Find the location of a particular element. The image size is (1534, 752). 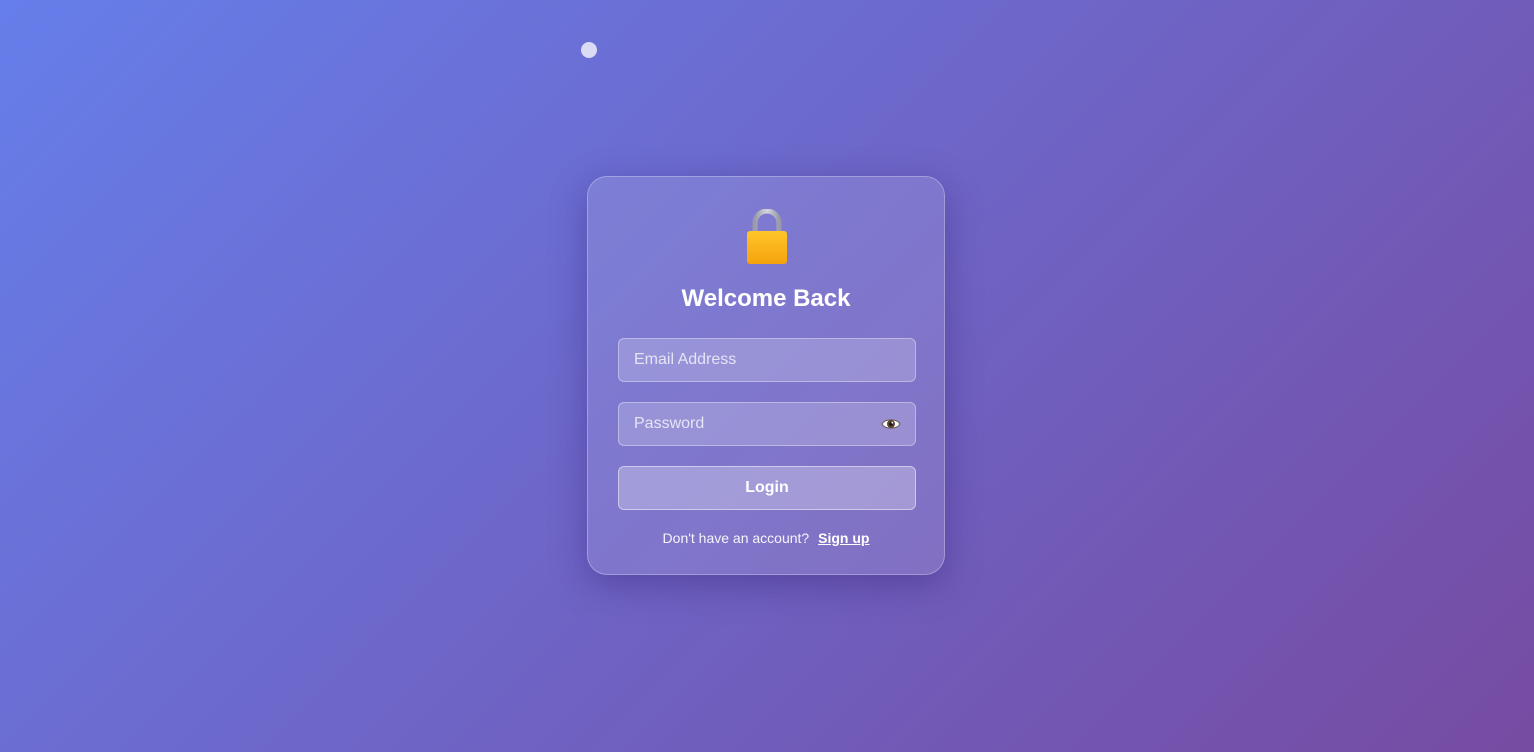

decorative-dot-icon is located at coordinates (589, 50).